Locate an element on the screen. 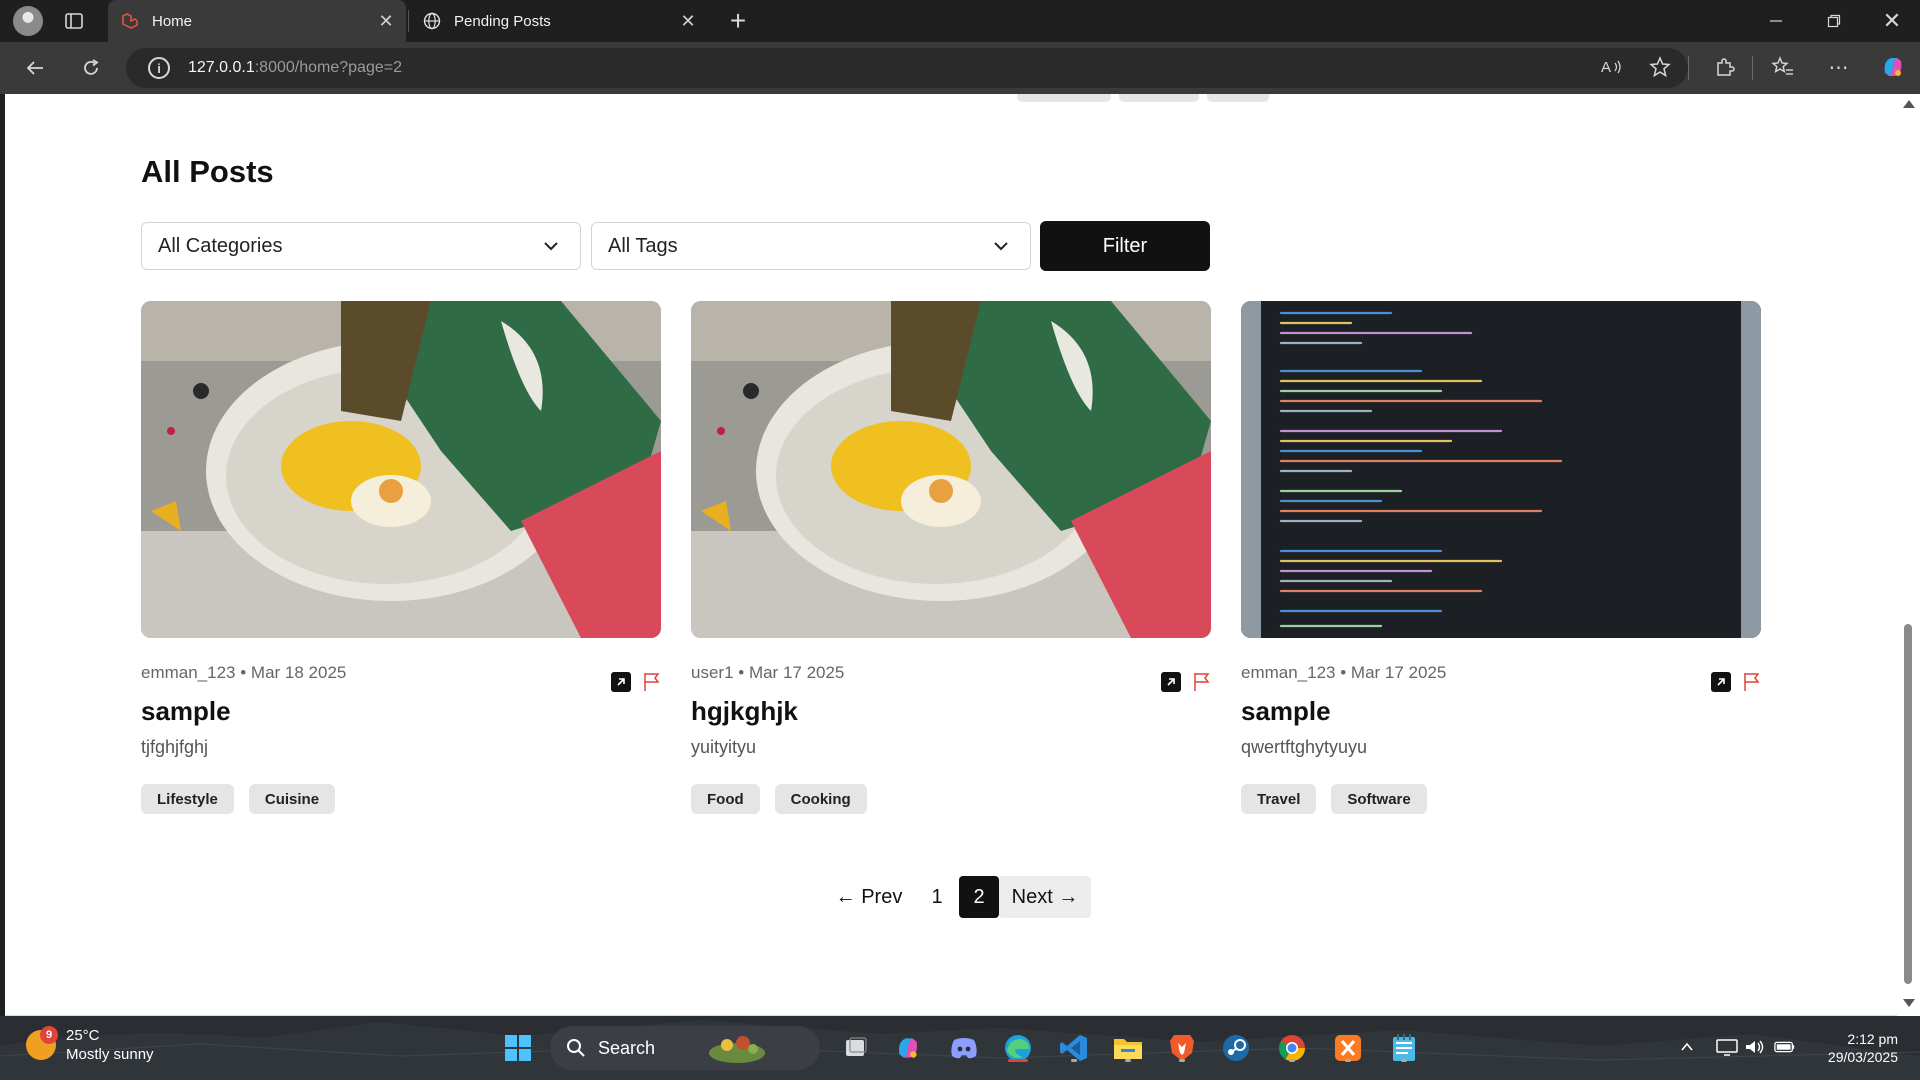 The image size is (1920, 1080). tag-chip: Food is located at coordinates (725, 799).